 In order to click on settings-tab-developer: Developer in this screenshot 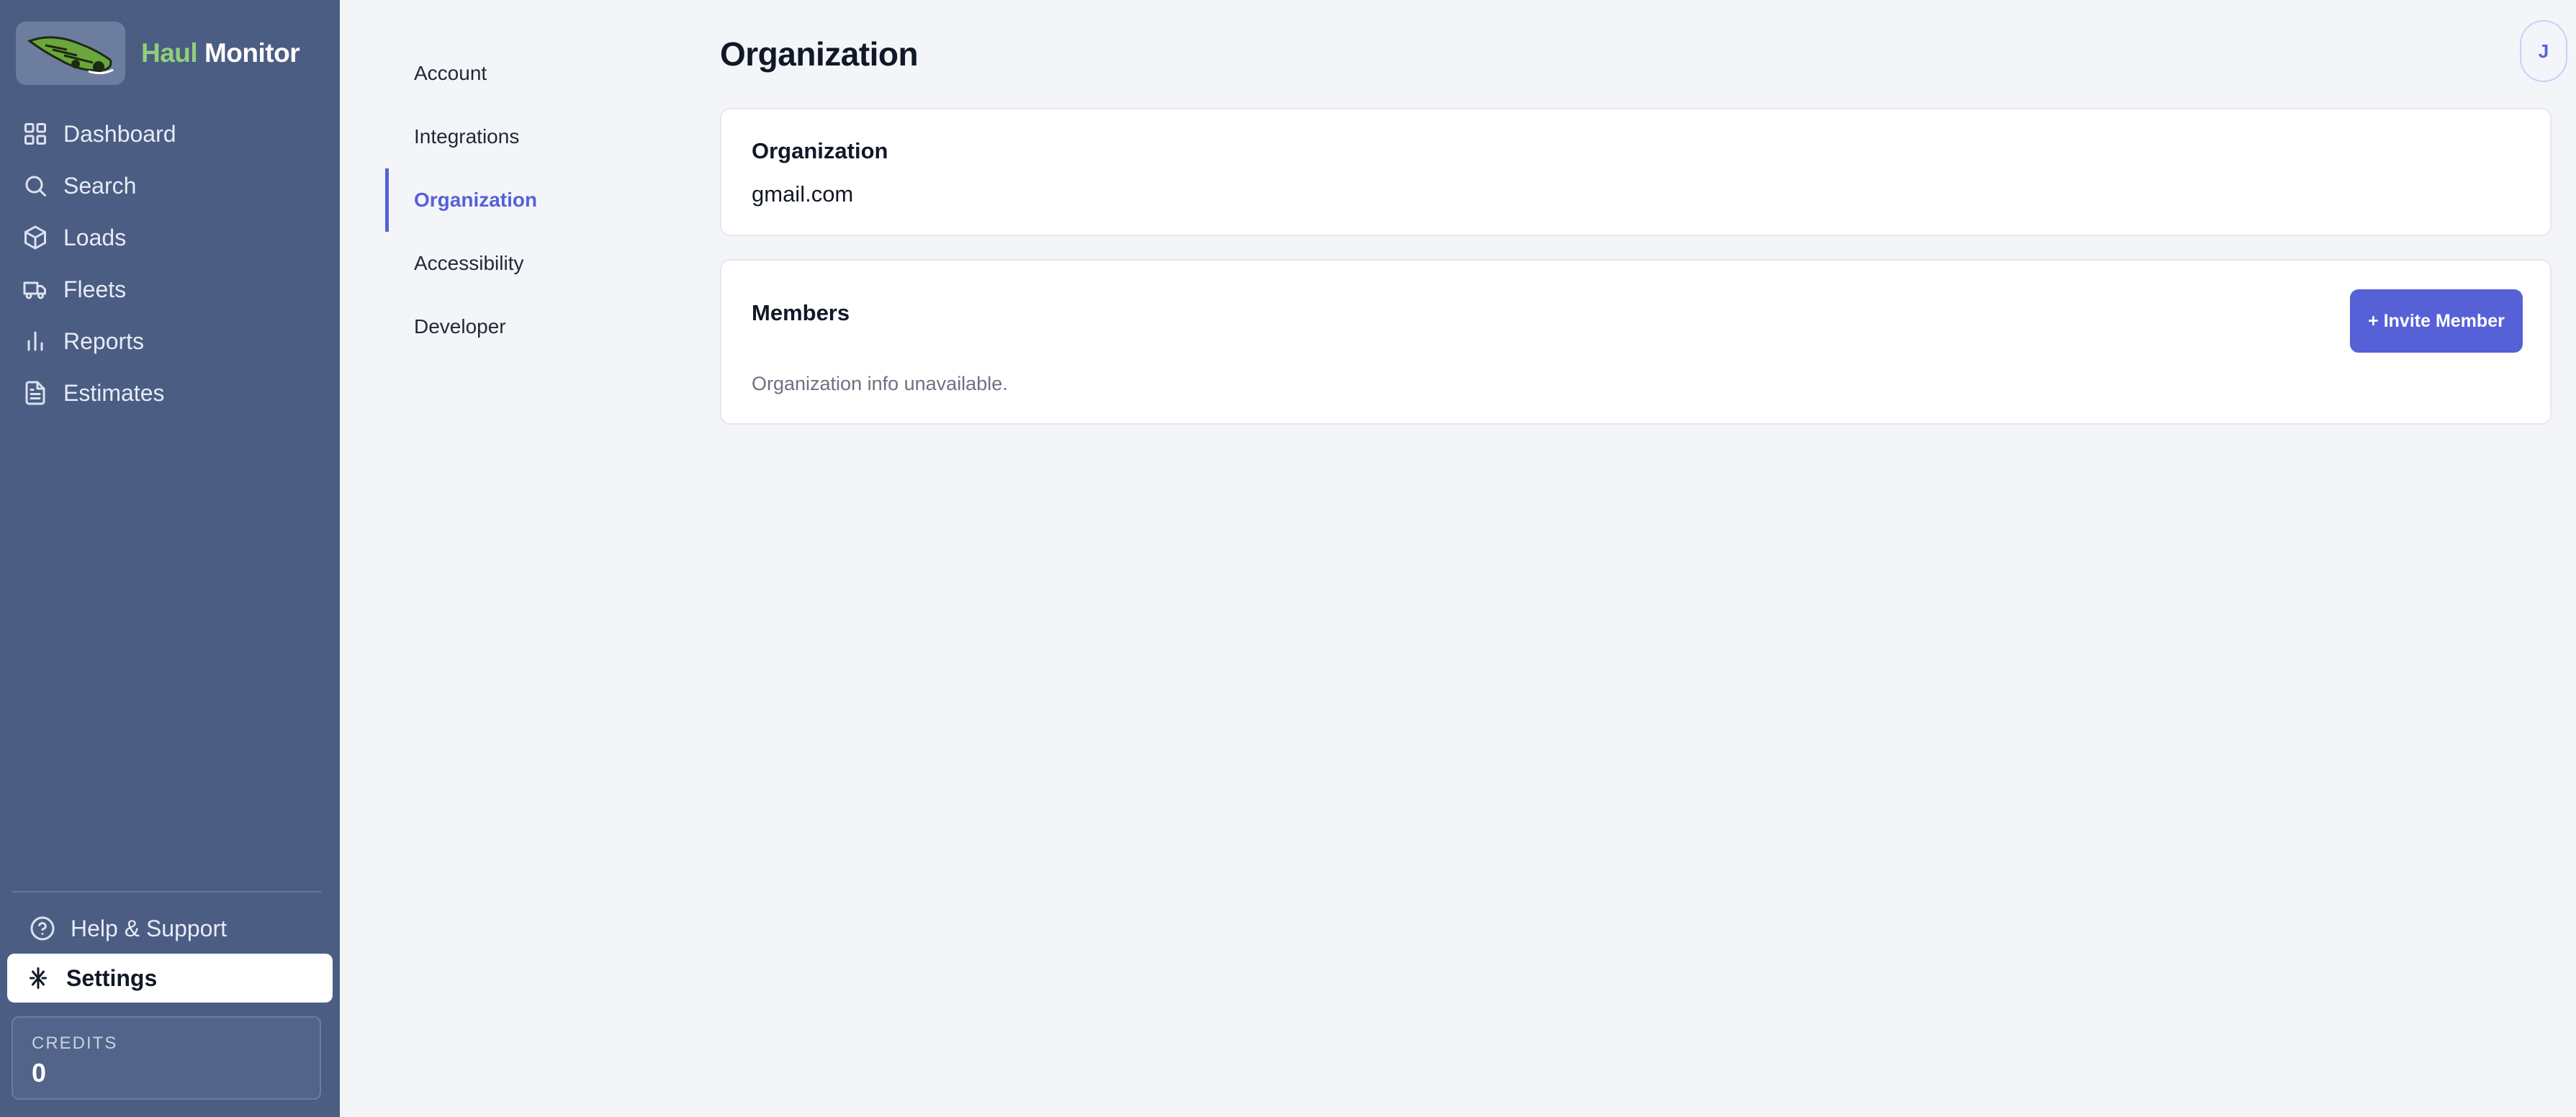, I will do `click(522, 326)`.